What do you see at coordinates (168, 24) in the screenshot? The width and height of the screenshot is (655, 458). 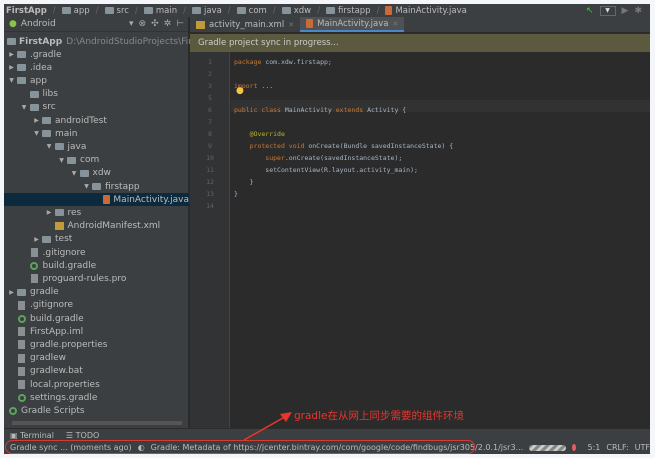 I see `gear-icon: ✲` at bounding box center [168, 24].